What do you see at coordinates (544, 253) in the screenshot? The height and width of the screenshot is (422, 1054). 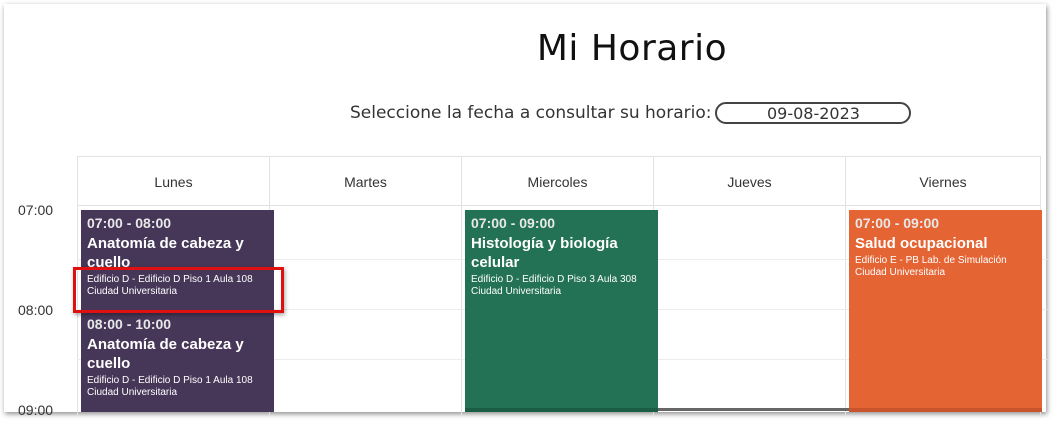 I see `event-title: Histología y biología celular` at bounding box center [544, 253].